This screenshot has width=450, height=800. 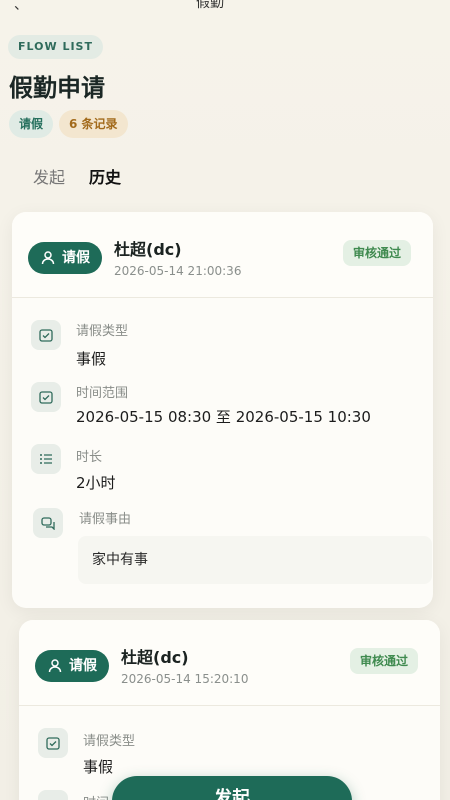 I want to click on back-button: 、, so click(x=21, y=7).